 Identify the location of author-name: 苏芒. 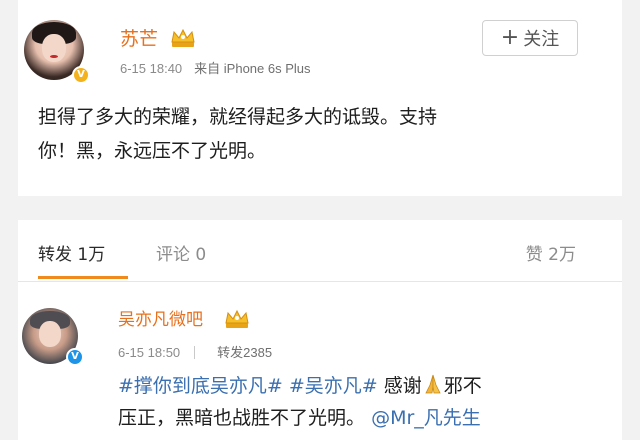
(139, 37).